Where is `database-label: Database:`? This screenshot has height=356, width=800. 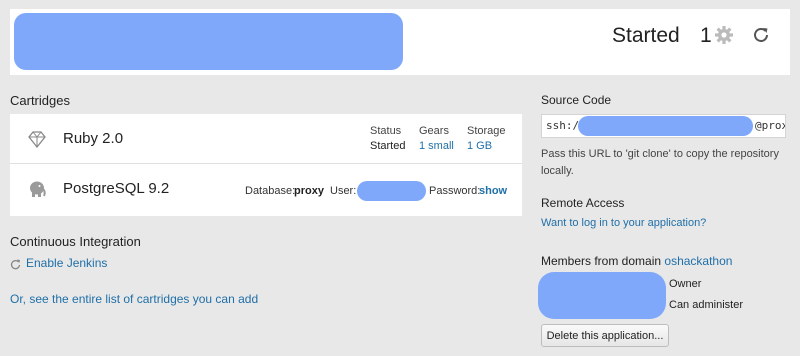
database-label: Database: is located at coordinates (270, 191).